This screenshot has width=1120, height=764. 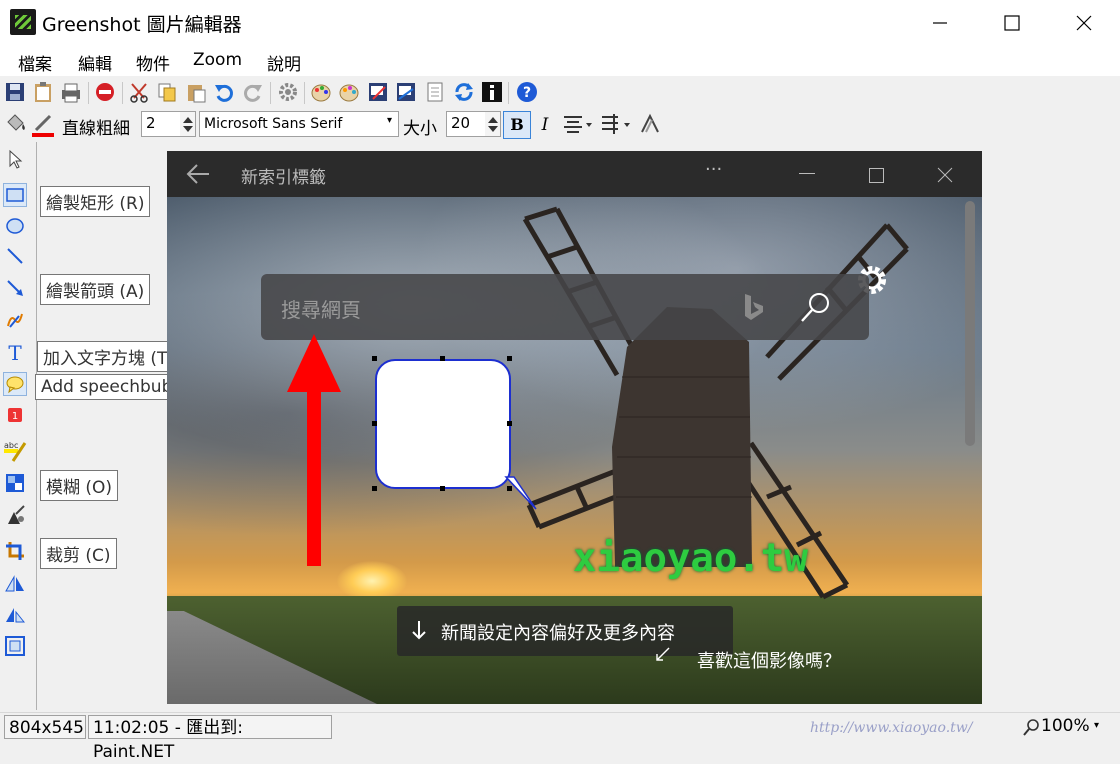 What do you see at coordinates (321, 310) in the screenshot?
I see `search-placeholder: 搜尋網頁` at bounding box center [321, 310].